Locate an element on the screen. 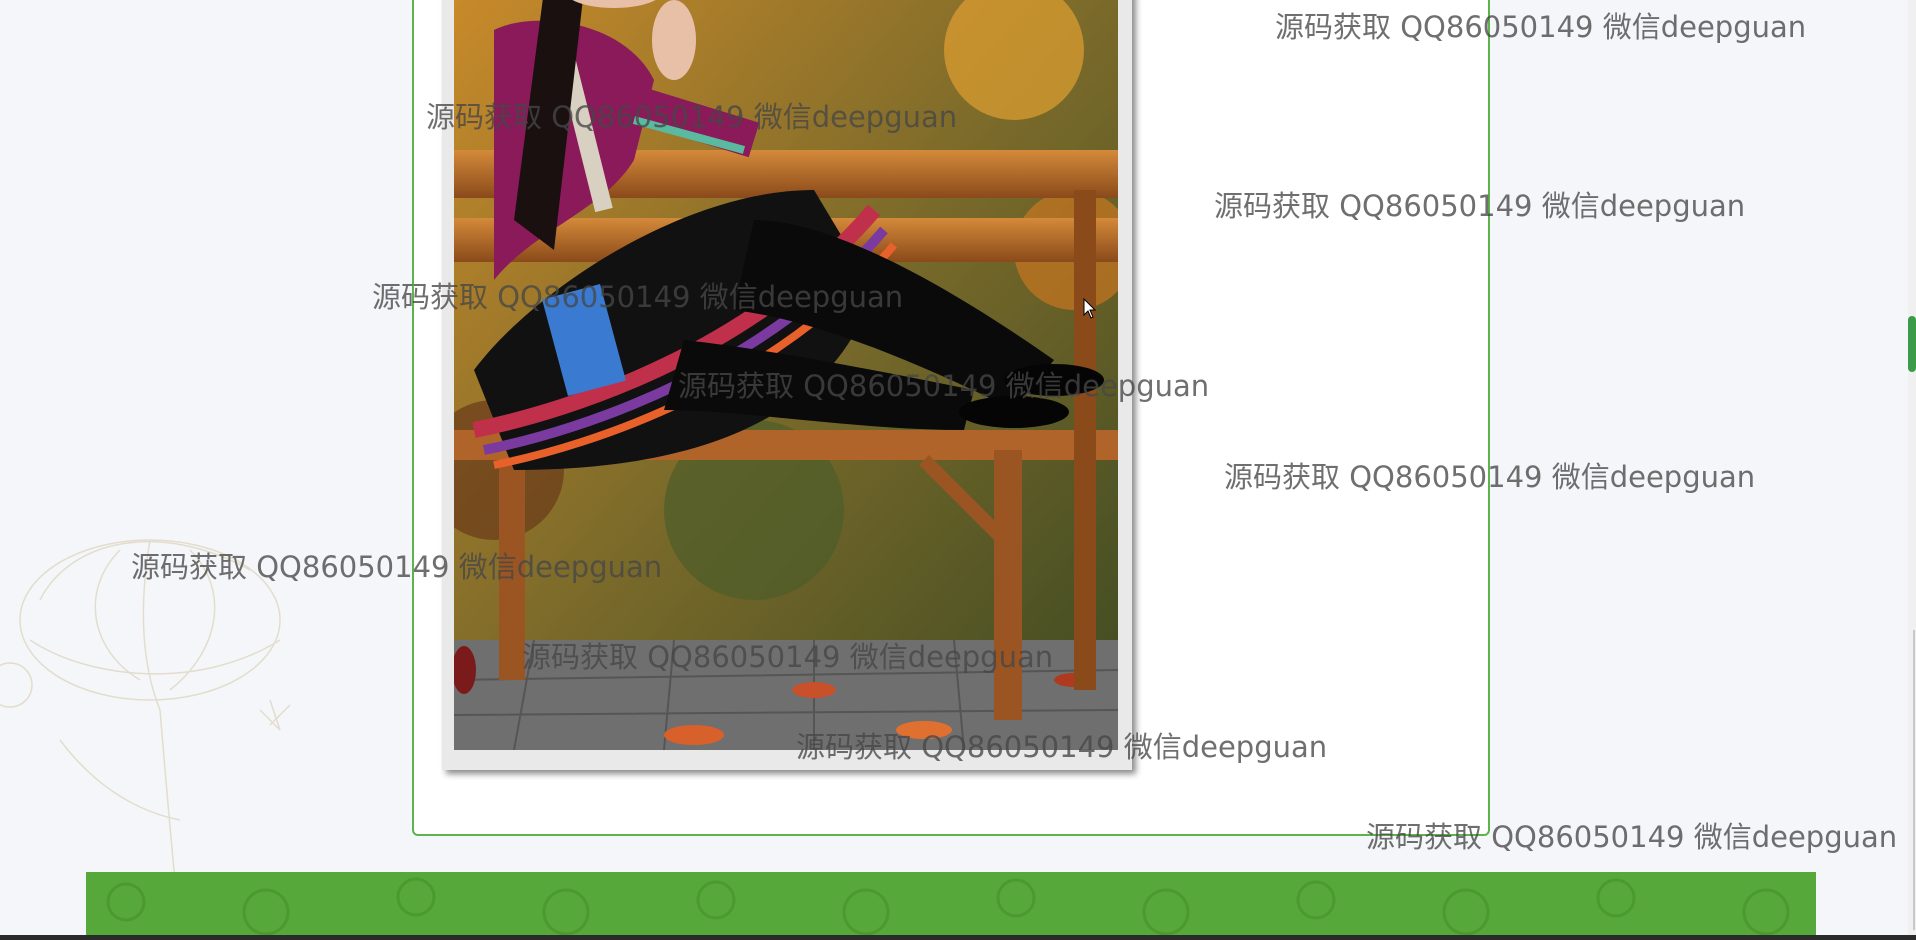  lotus-line-art-icon is located at coordinates (145, 709).